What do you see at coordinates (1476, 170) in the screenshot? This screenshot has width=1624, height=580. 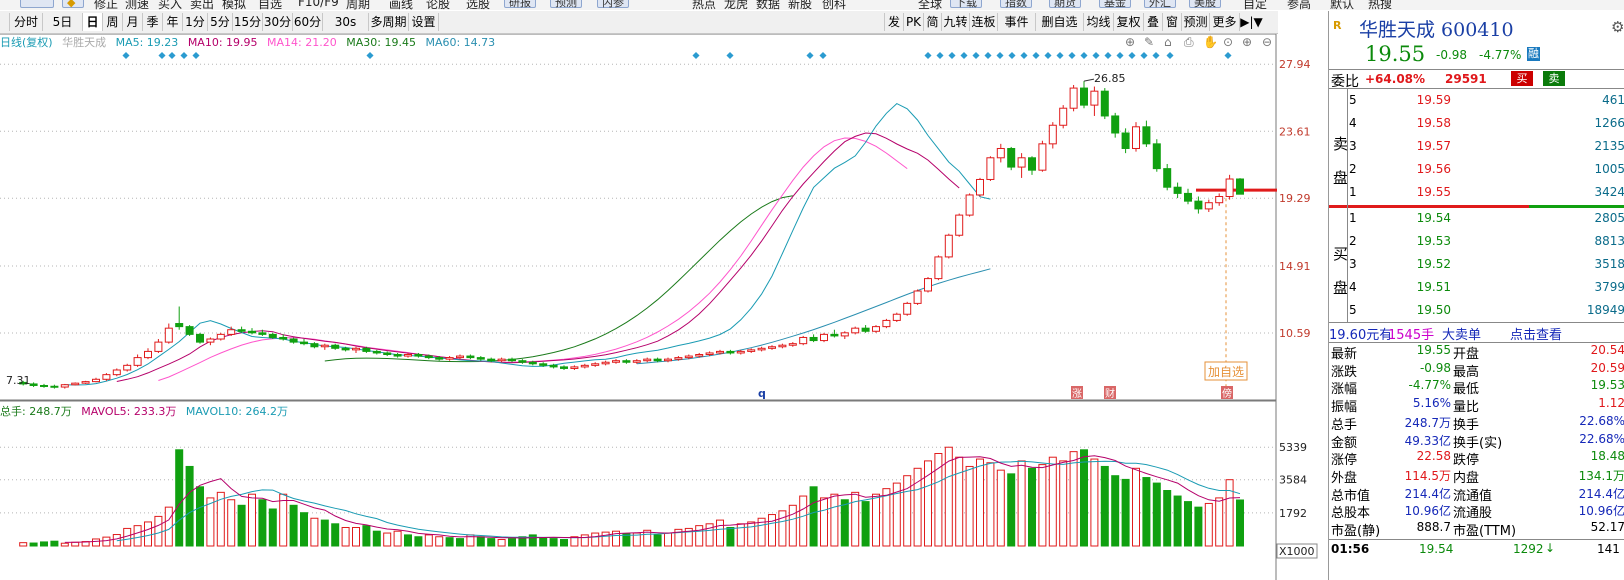 I see `ask-row: 2 19.56 1005` at bounding box center [1476, 170].